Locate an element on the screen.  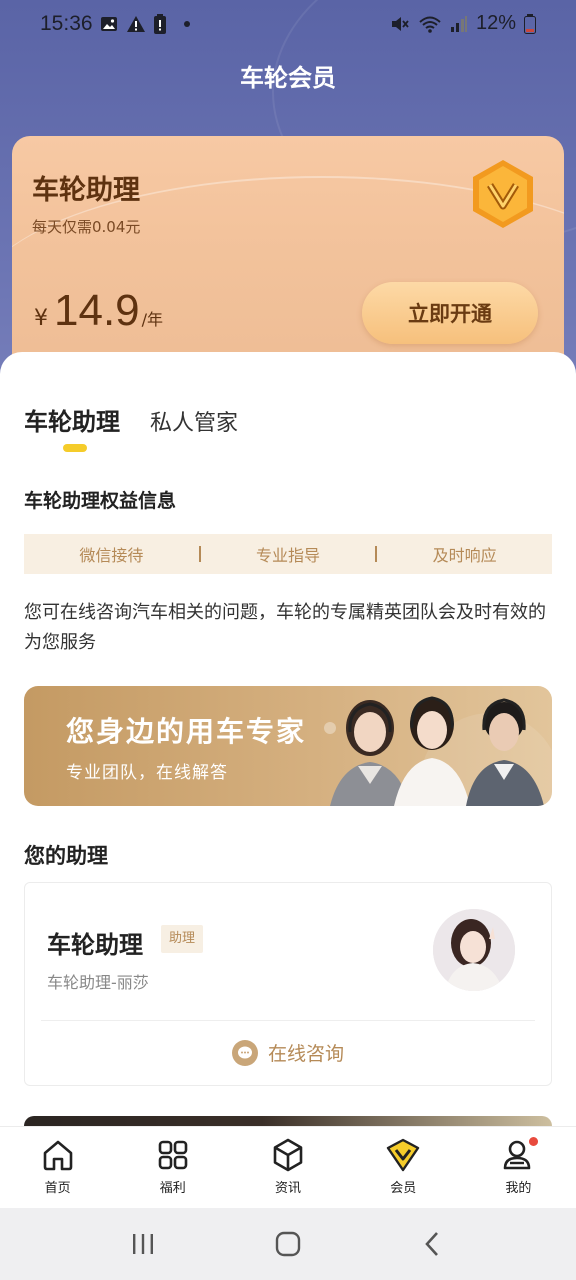
back-icon is located at coordinates (433, 1244).